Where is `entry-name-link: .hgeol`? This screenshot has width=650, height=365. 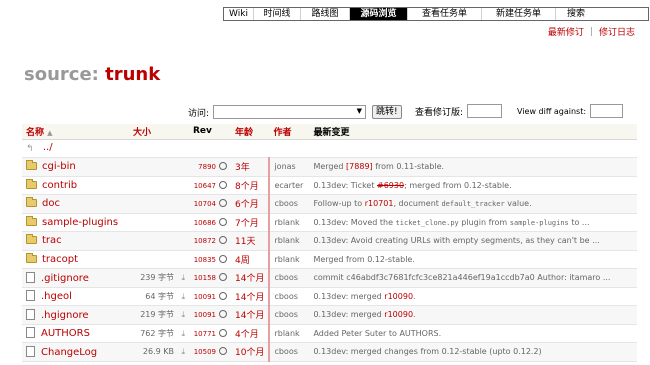
entry-name-link: .hgeol is located at coordinates (56, 296).